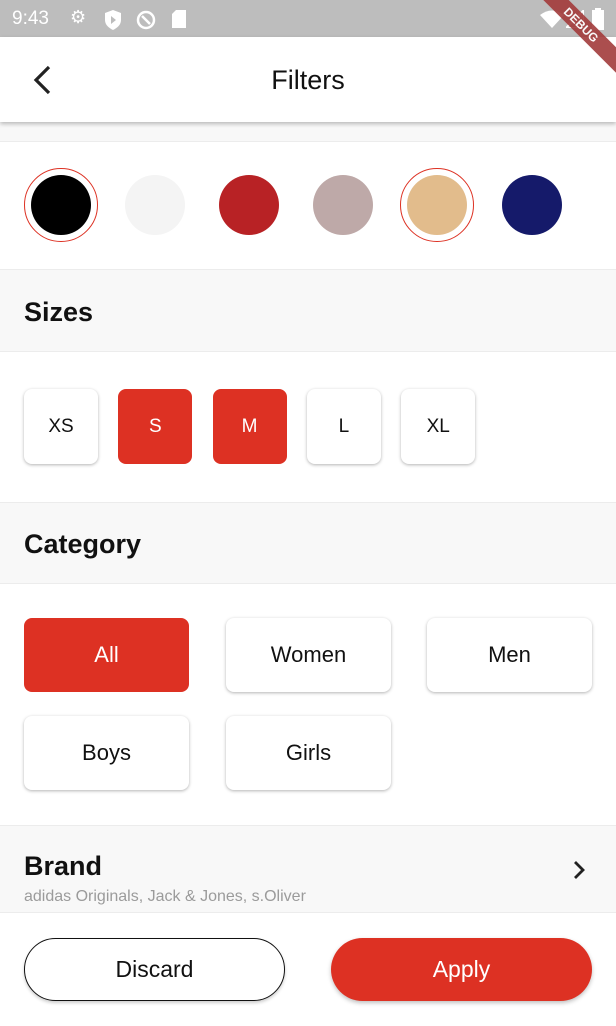 The height and width of the screenshot is (1026, 616). I want to click on status-bar: 9:43 ⚙, so click(308, 18).